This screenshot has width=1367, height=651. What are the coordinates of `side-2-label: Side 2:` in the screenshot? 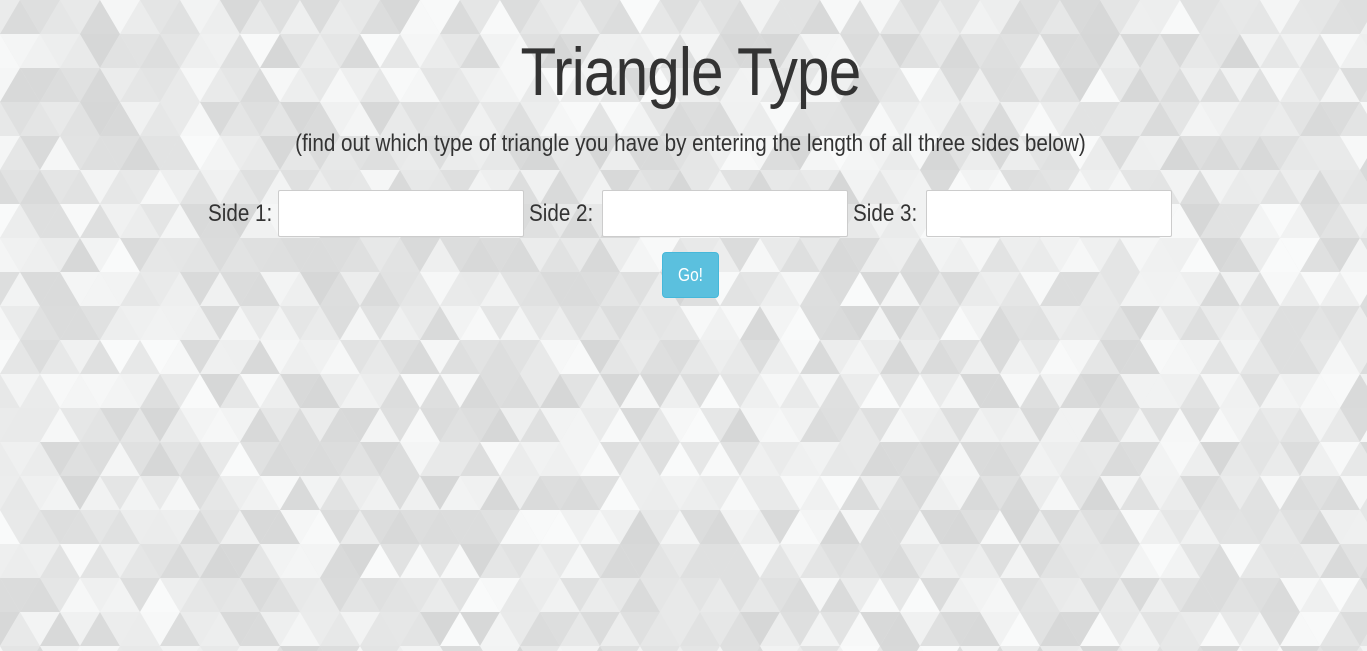 It's located at (561, 213).